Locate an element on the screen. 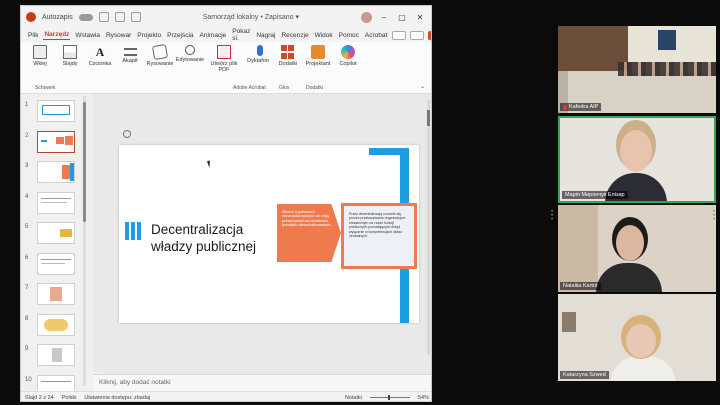 The image size is (720, 405). participant-4-head is located at coordinates (641, 341).